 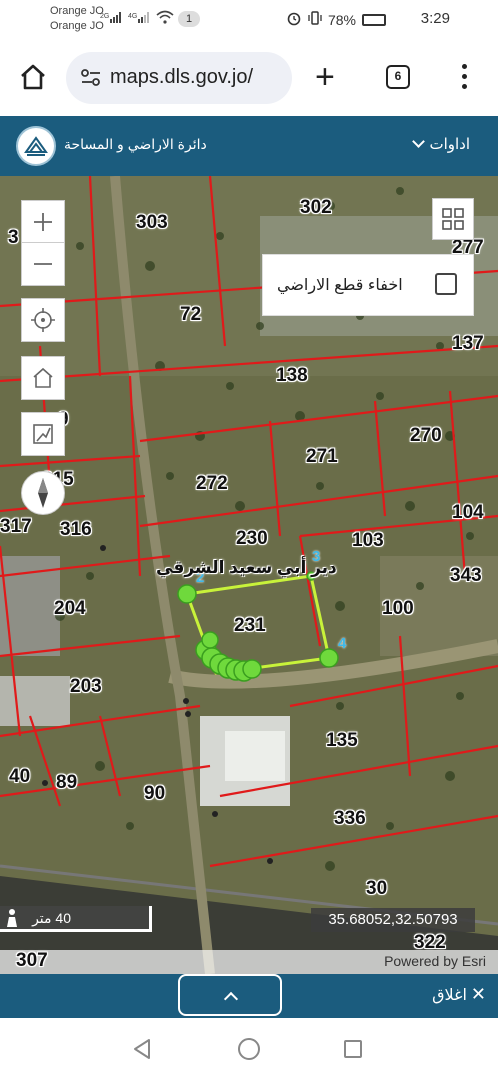 I want to click on house-icon, so click(x=43, y=377).